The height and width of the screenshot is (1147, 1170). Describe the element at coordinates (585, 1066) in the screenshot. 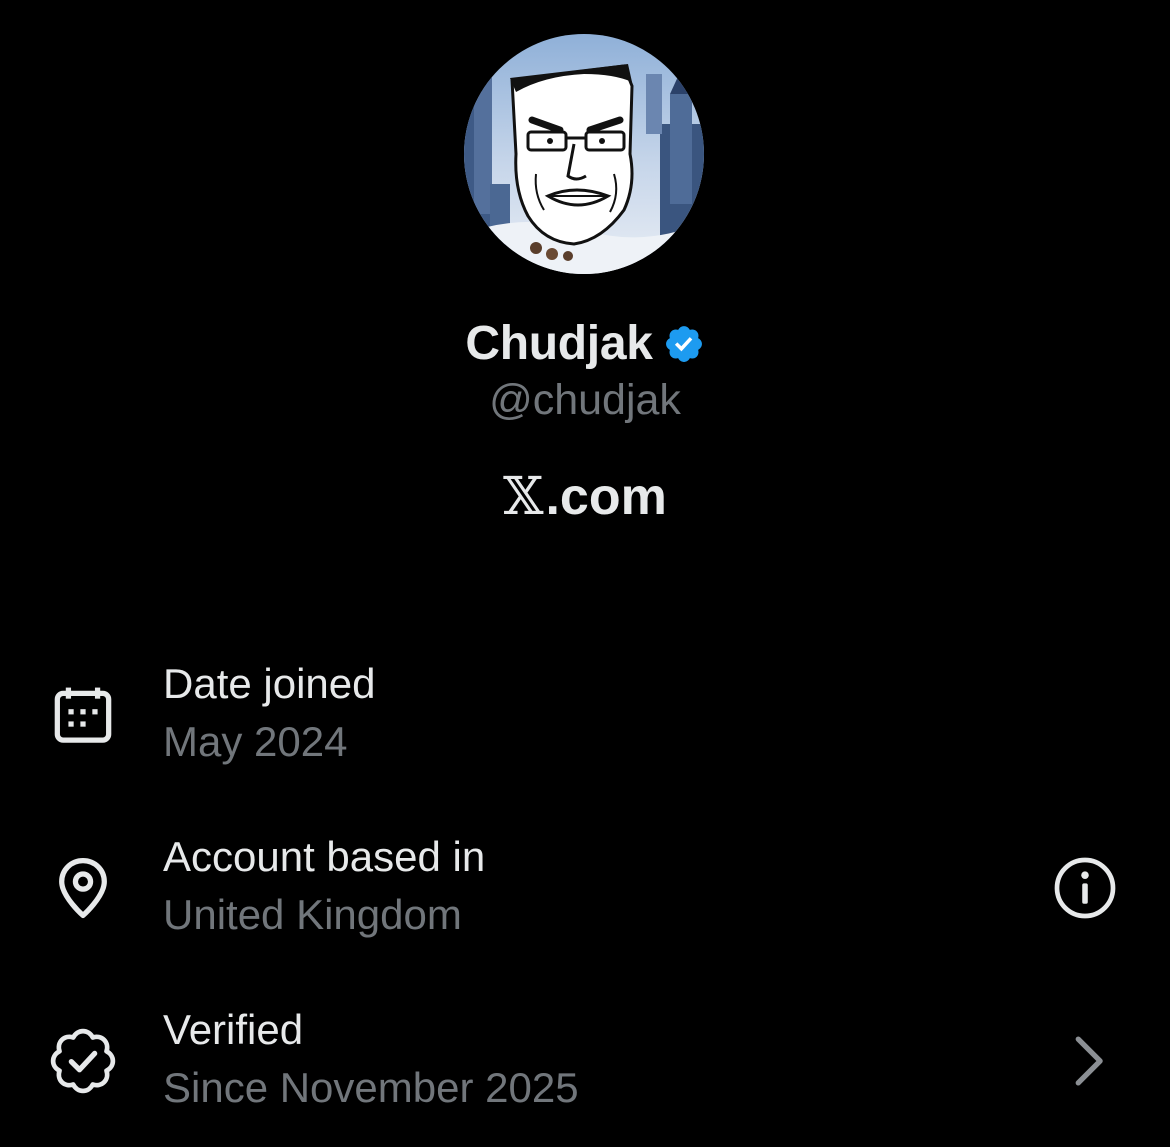

I see `verified-row: Verified Since November 2025` at that location.